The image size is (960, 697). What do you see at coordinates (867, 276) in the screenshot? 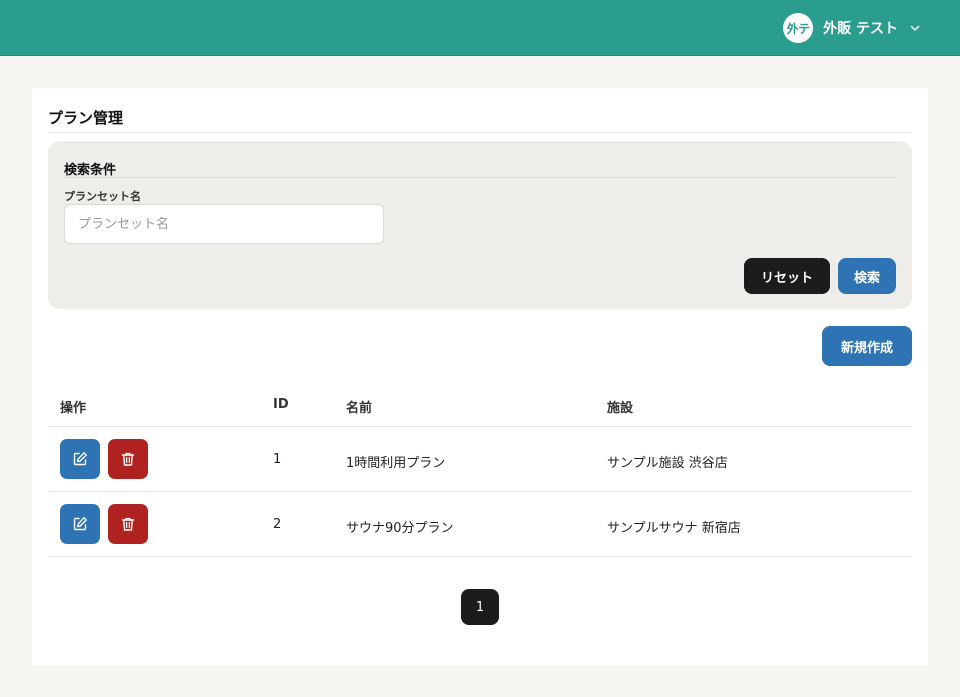
I see `search-button: 検索` at bounding box center [867, 276].